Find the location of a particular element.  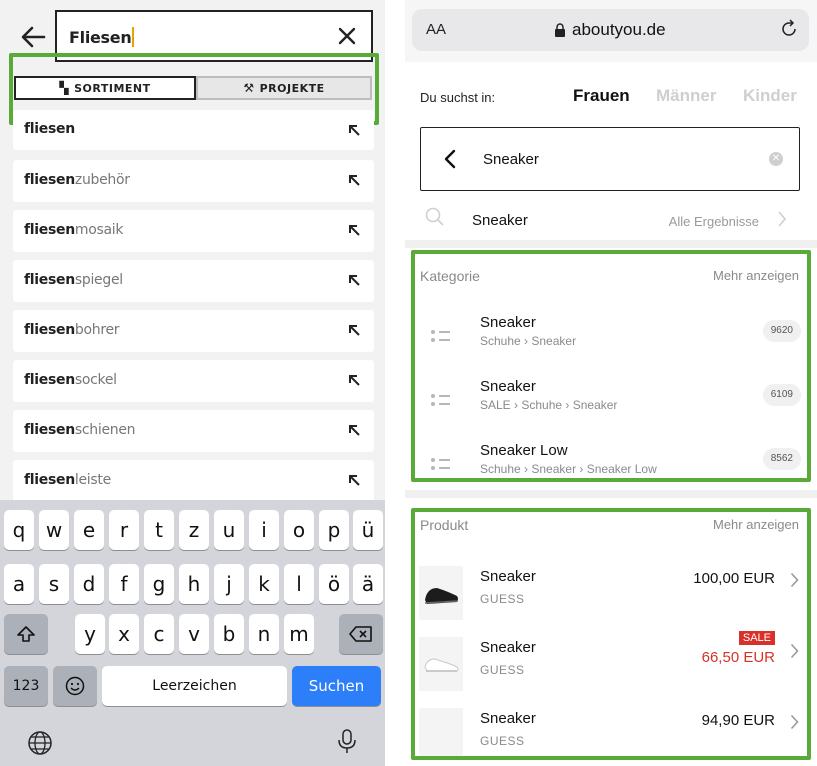

key: y is located at coordinates (90, 634).